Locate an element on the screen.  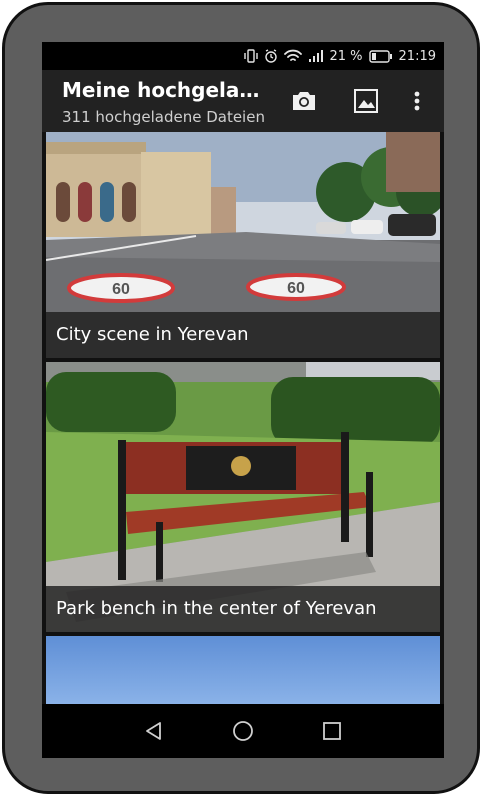
back-icon is located at coordinates (153, 731).